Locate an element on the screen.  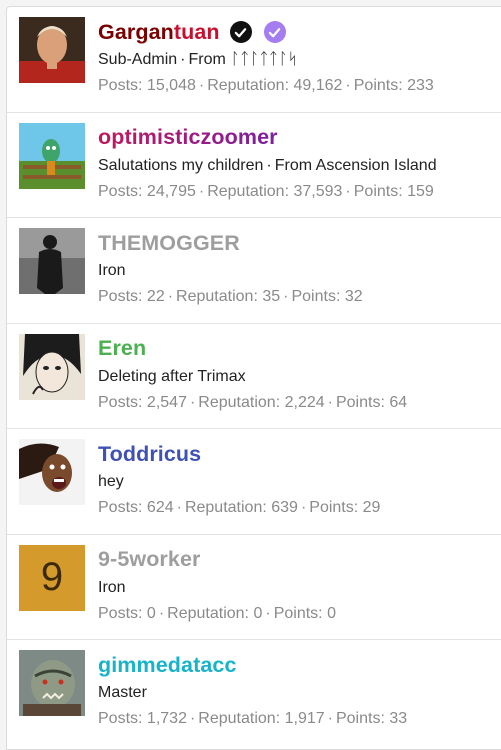
points-count: 233 is located at coordinates (420, 85).